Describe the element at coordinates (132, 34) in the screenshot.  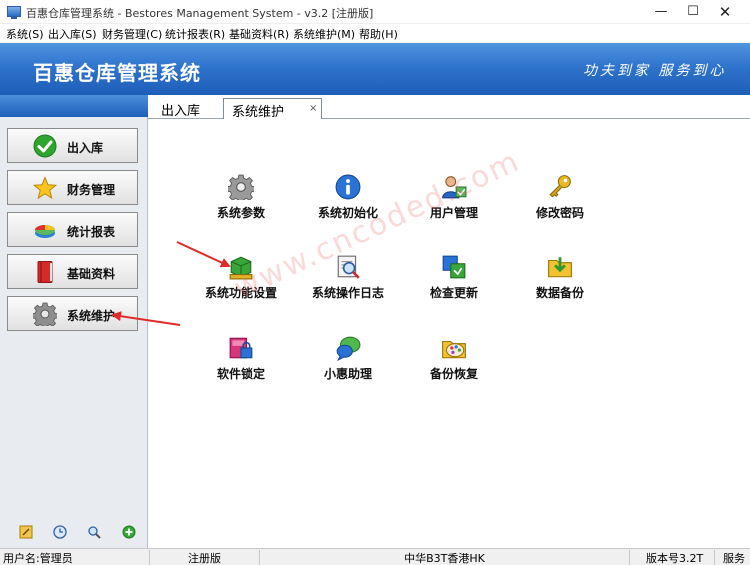
I see `menu-finance: 财务管理(C)` at that location.